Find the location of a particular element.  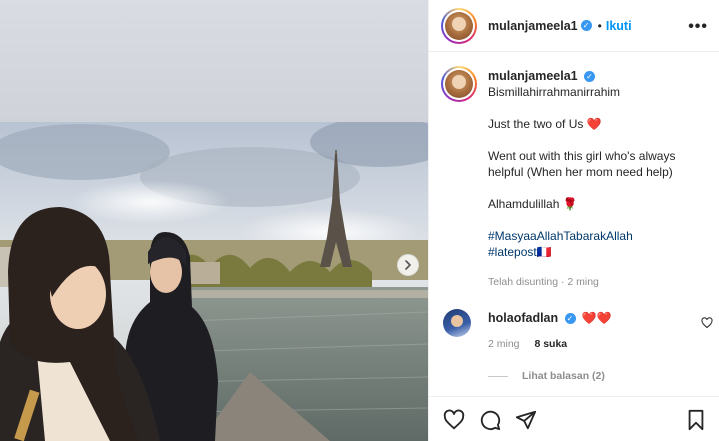

paper-plane-icon is located at coordinates (526, 420).